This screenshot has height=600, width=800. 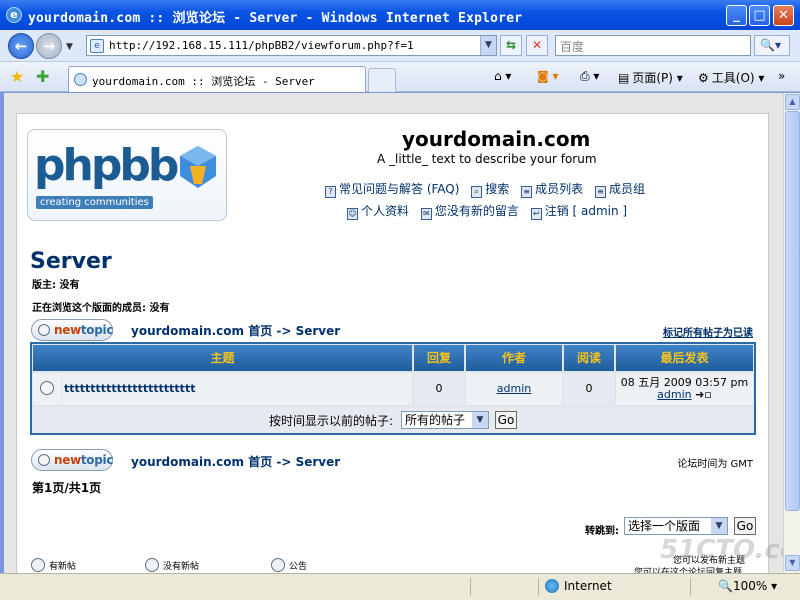 I want to click on faq-icon: ?, so click(x=330, y=192).